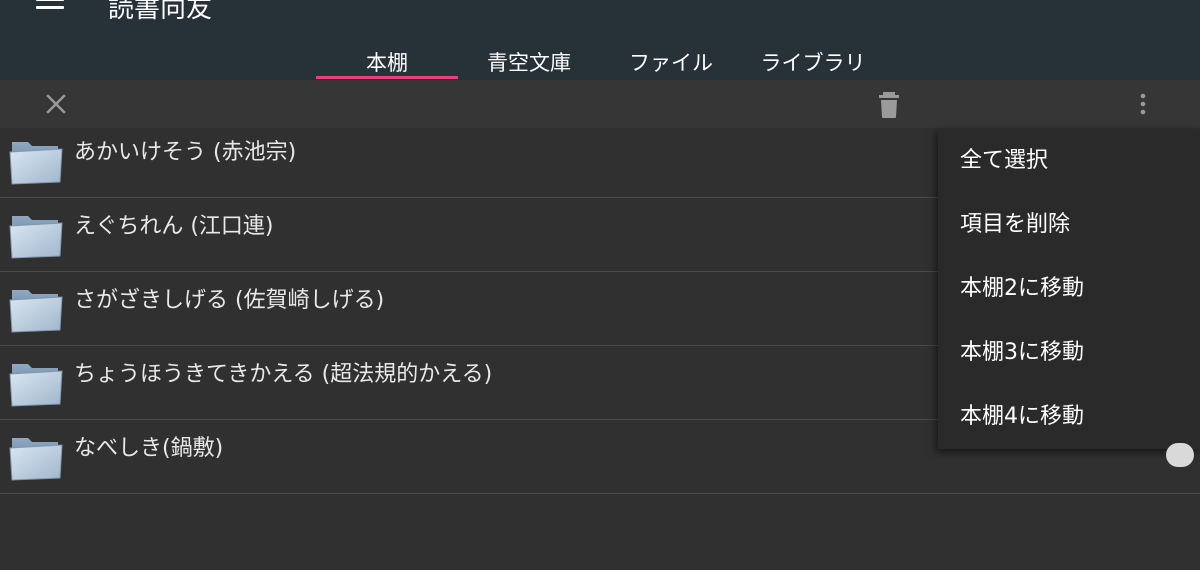  What do you see at coordinates (889, 105) in the screenshot?
I see `trash-icon` at bounding box center [889, 105].